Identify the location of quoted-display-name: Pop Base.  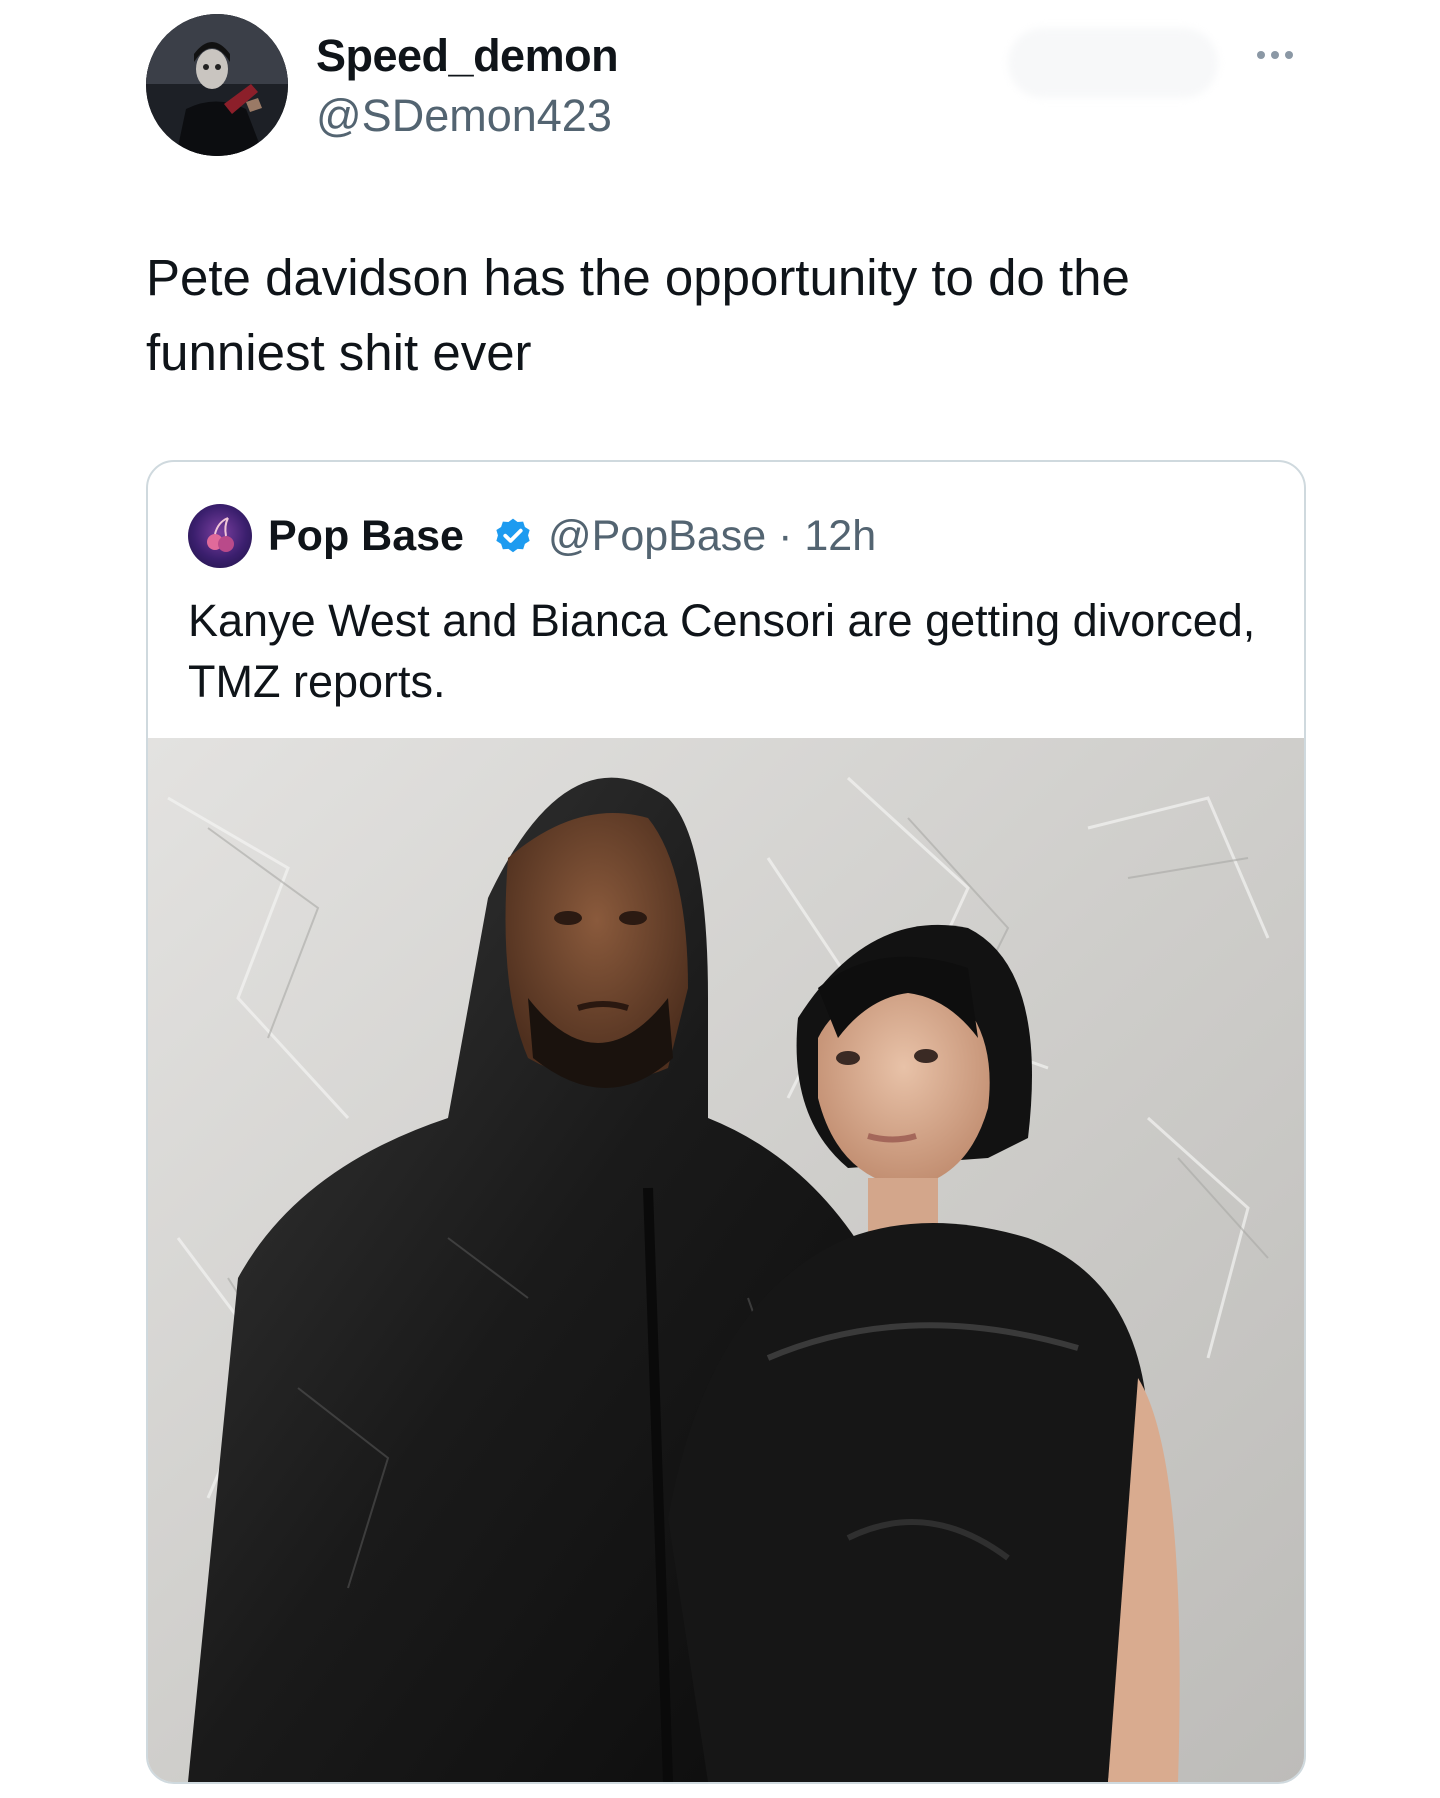
(366, 536).